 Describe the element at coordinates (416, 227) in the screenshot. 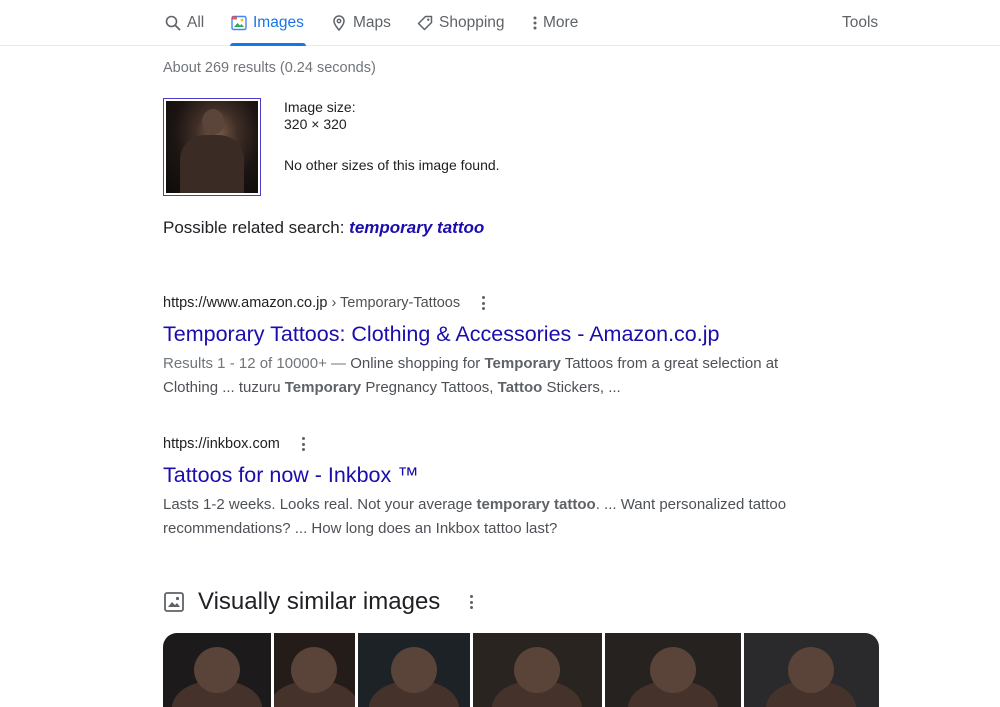

I see `related-search-link: temporary tattoo` at that location.